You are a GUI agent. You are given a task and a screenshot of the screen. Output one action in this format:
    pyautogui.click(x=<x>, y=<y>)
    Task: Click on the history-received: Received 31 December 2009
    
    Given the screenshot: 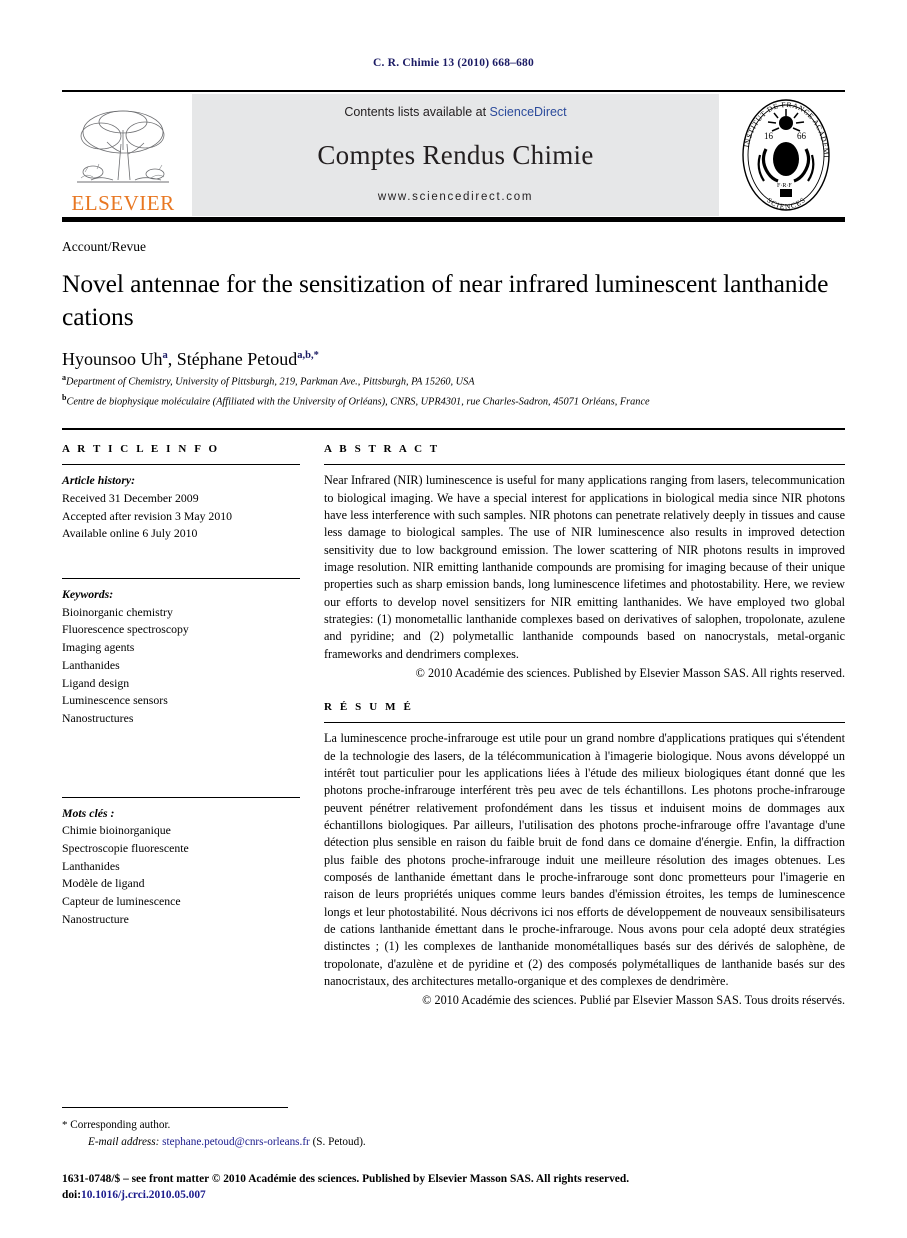 What is the action you would take?
    pyautogui.click(x=130, y=498)
    